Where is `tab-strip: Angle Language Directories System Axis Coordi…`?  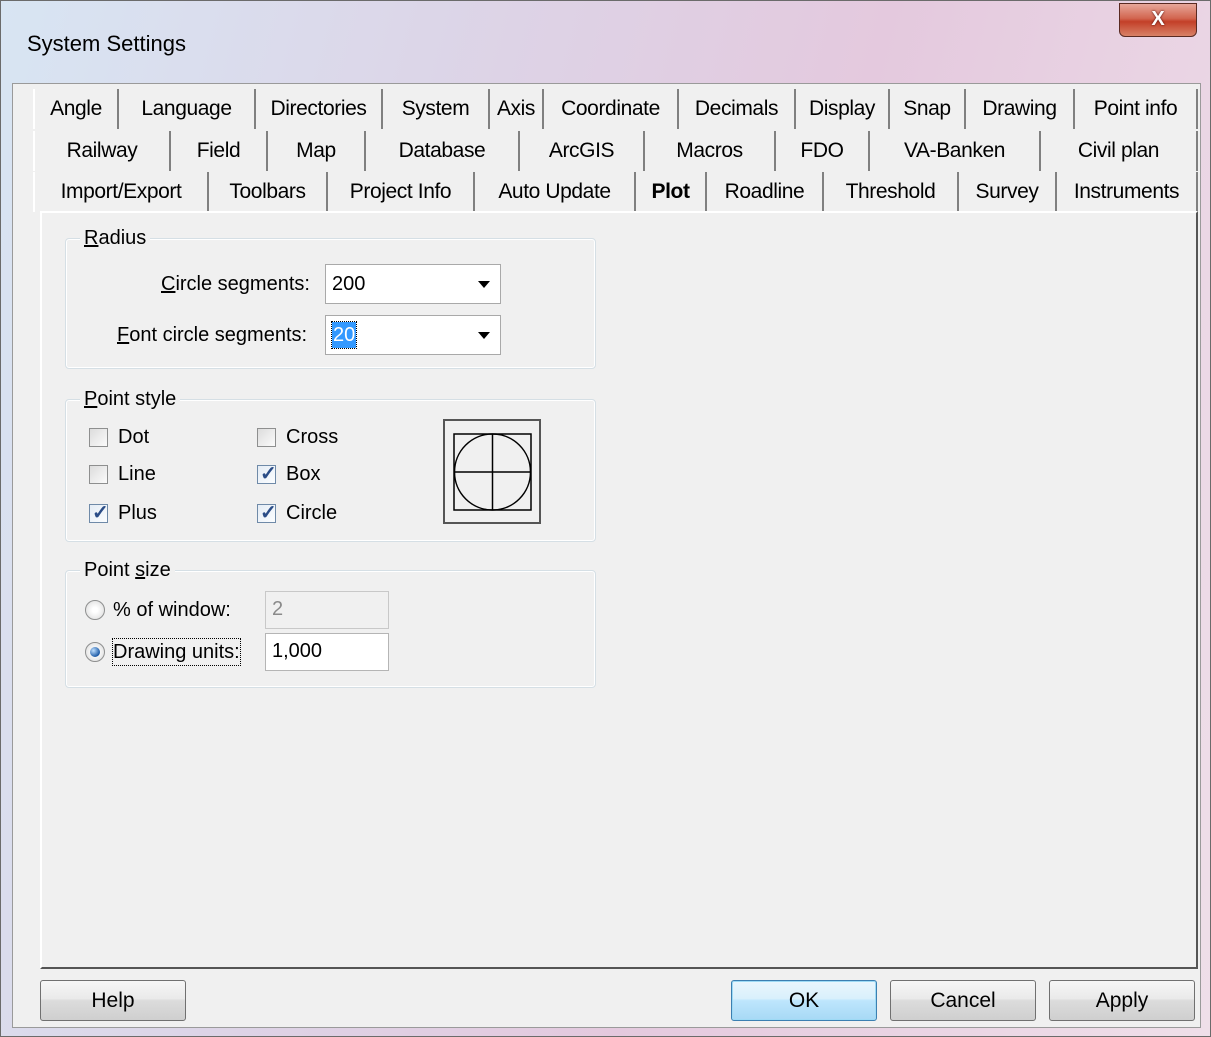 tab-strip: Angle Language Directories System Axis Coordi… is located at coordinates (615, 152).